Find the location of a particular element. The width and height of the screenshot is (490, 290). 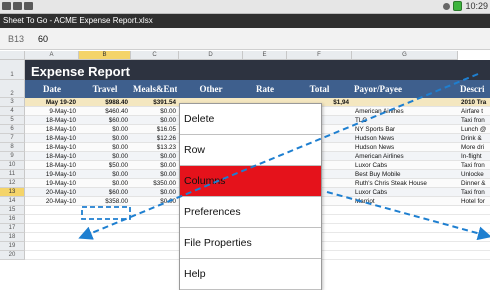

row-header-15: 15 is located at coordinates (12, 210).